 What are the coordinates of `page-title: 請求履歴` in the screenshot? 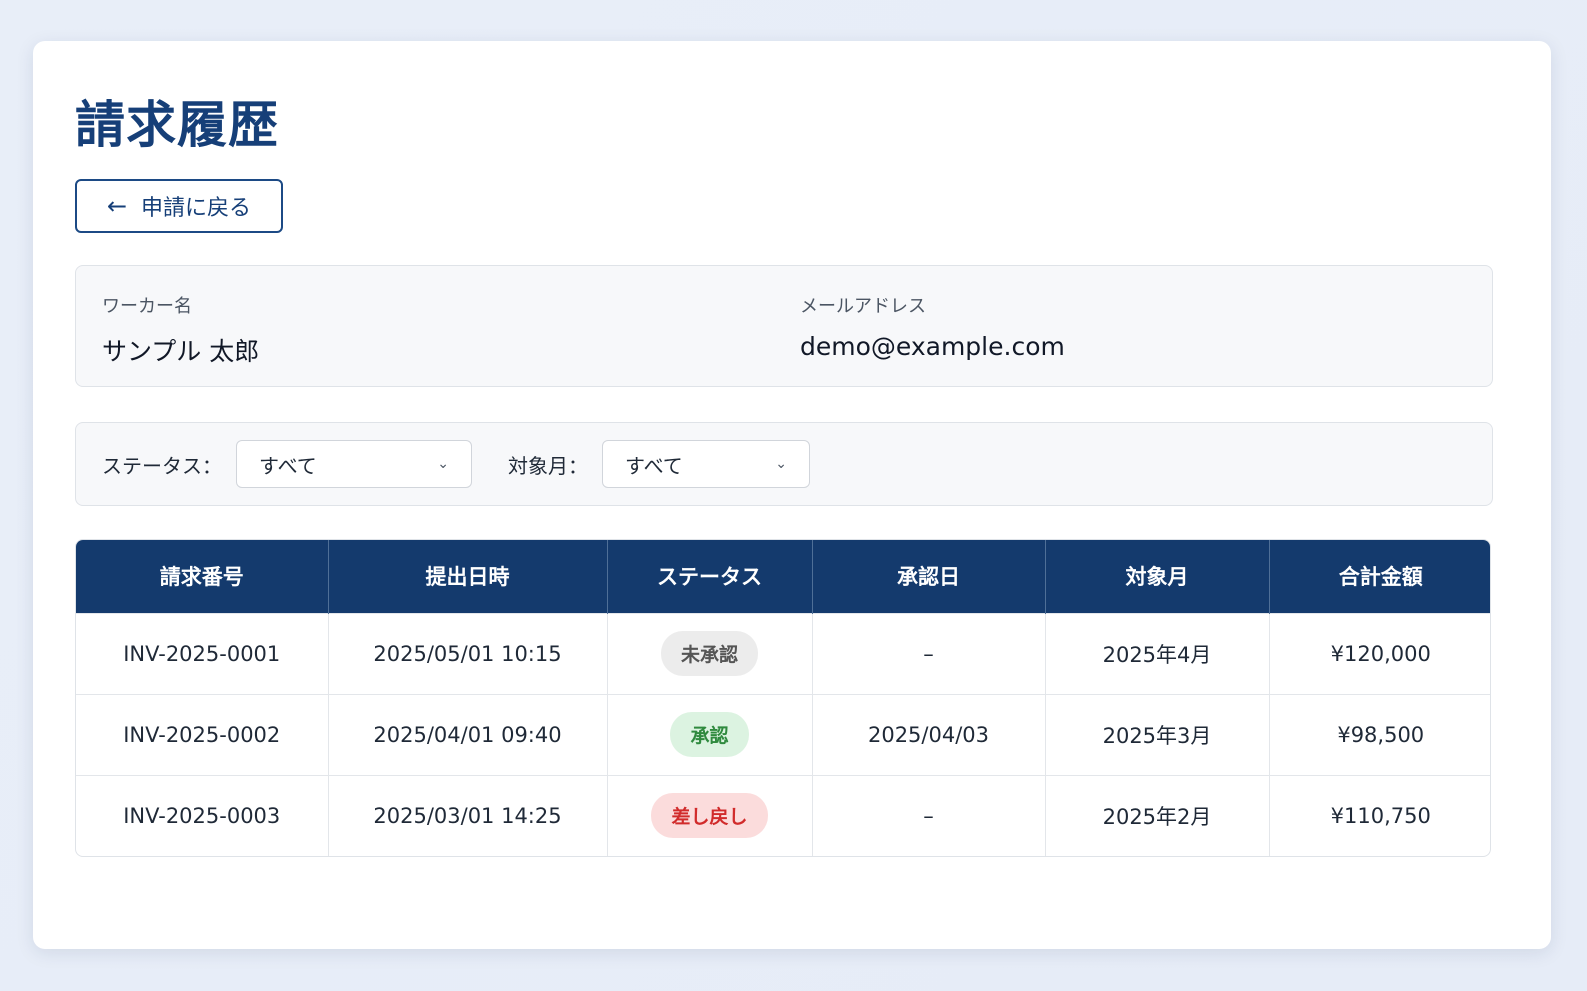 It's located at (177, 125).